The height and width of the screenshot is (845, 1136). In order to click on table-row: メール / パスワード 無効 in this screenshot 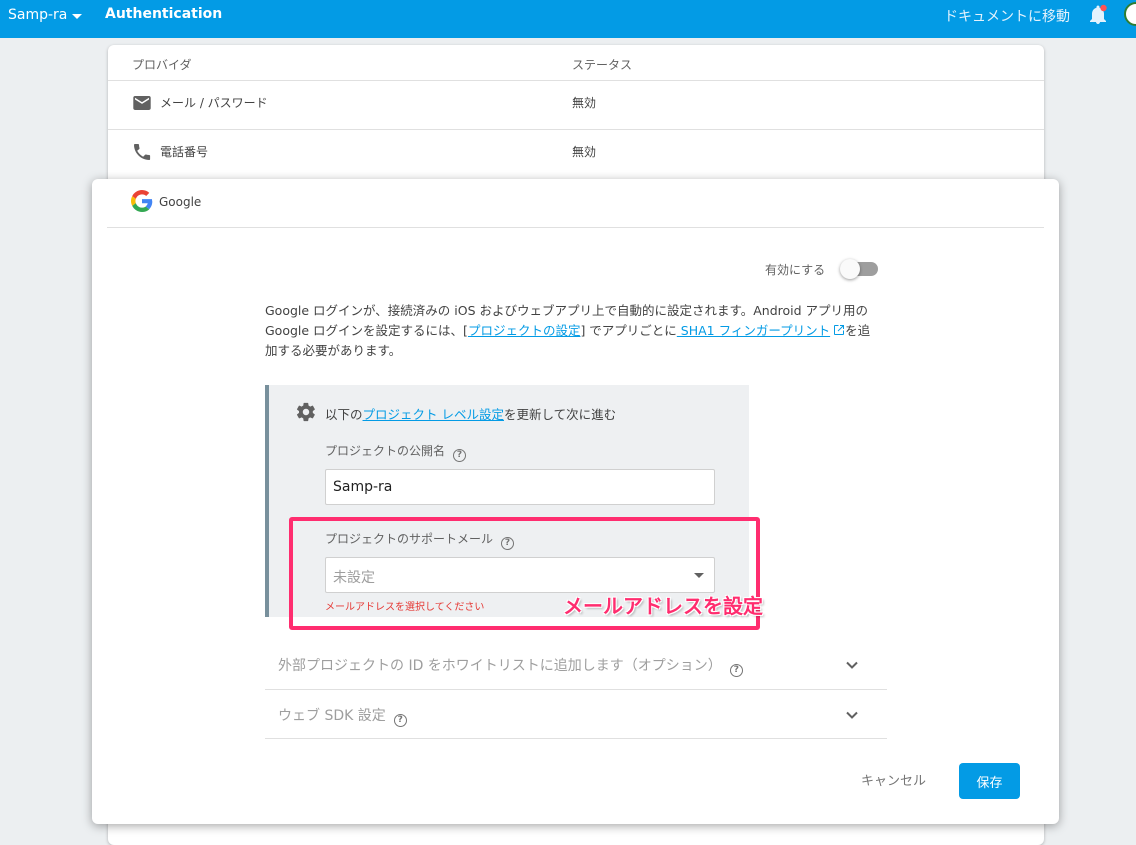, I will do `click(576, 104)`.